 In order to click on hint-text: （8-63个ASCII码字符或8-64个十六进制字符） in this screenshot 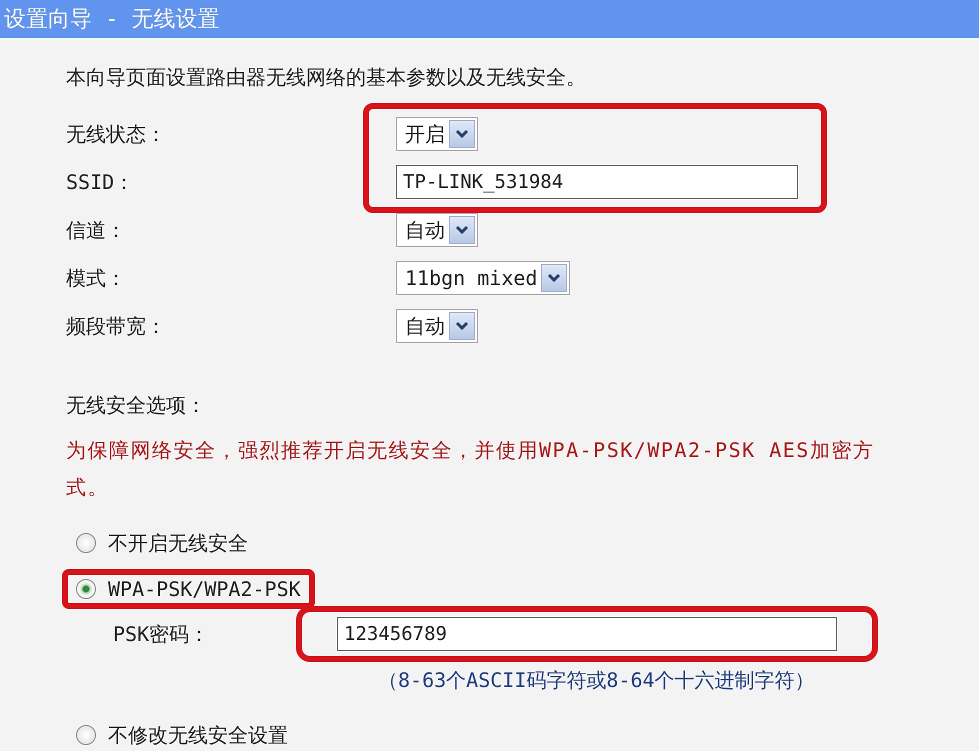, I will do `click(597, 680)`.